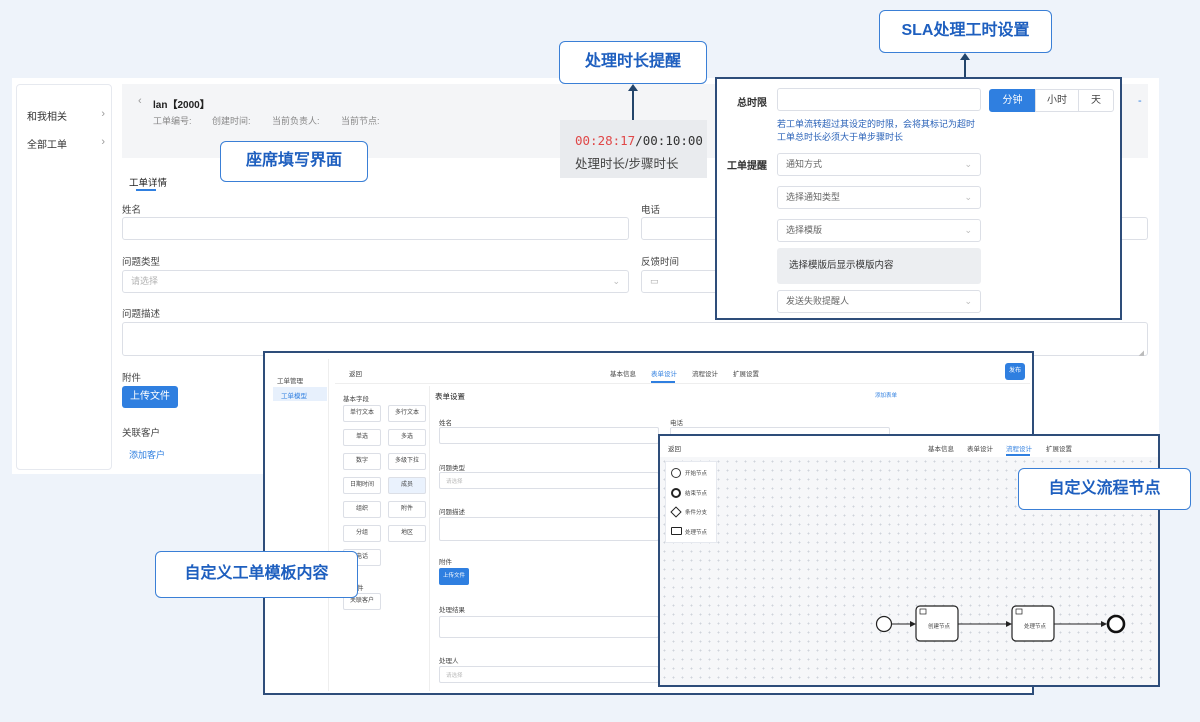  Describe the element at coordinates (879, 164) in the screenshot. I see `notify-method-select: 通知方式 ⌄` at that location.